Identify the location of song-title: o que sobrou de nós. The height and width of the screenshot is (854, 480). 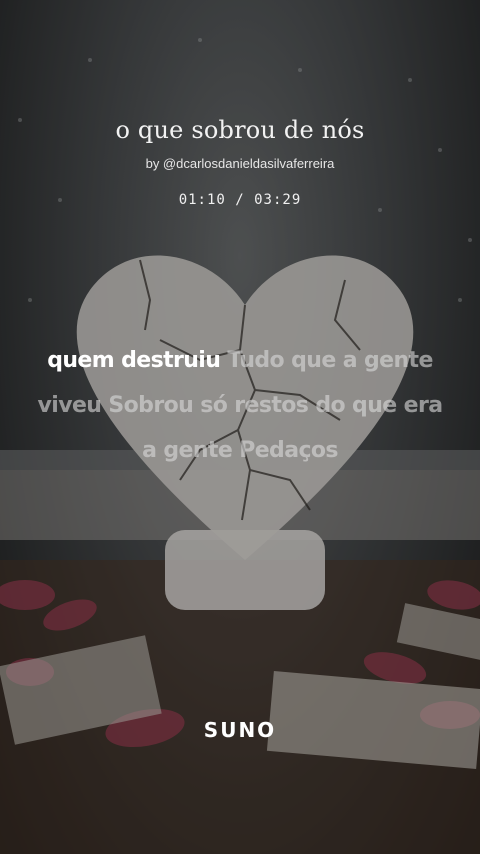
(240, 130).